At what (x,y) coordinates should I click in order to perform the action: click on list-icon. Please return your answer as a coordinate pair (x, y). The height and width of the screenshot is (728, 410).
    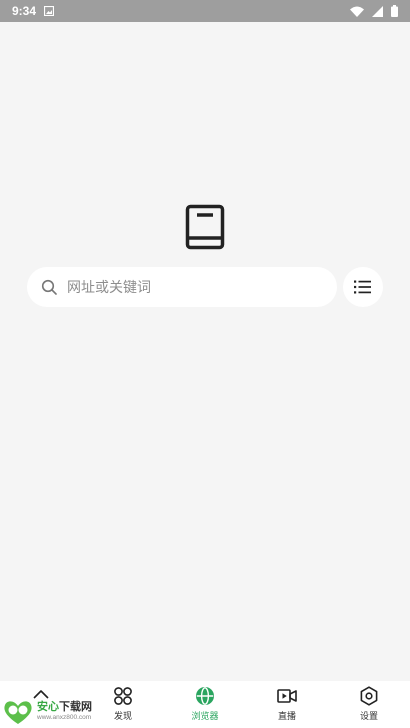
    Looking at the image, I should click on (362, 287).